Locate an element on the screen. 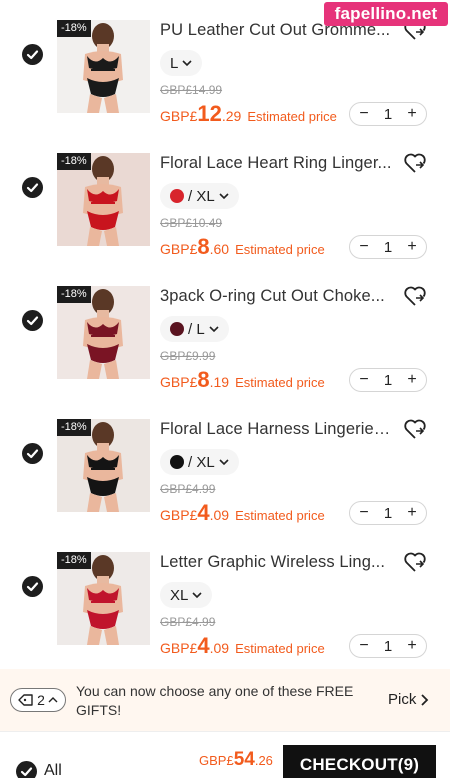 The image size is (450, 778). variant-label: L is located at coordinates (174, 63).